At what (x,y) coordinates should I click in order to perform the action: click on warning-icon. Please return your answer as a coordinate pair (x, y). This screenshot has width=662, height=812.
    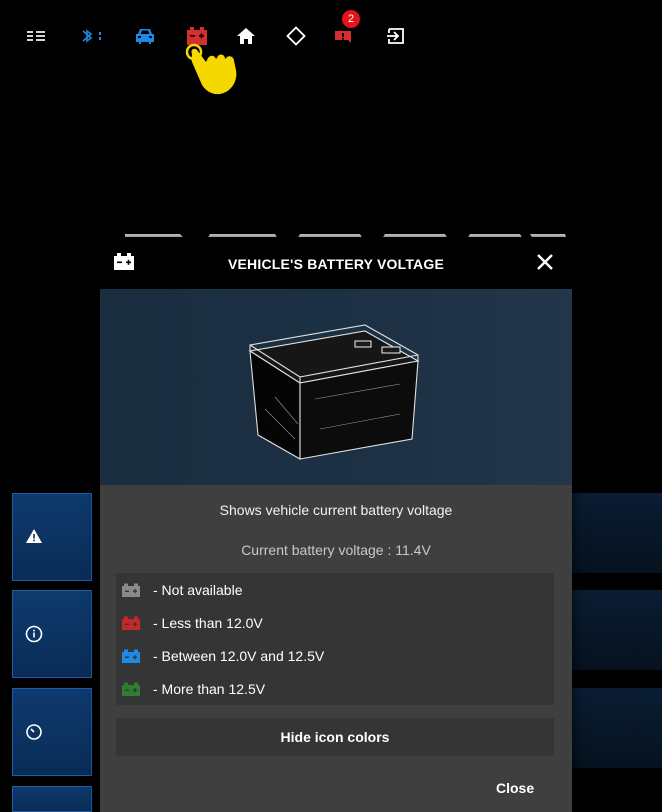
    Looking at the image, I should click on (34, 538).